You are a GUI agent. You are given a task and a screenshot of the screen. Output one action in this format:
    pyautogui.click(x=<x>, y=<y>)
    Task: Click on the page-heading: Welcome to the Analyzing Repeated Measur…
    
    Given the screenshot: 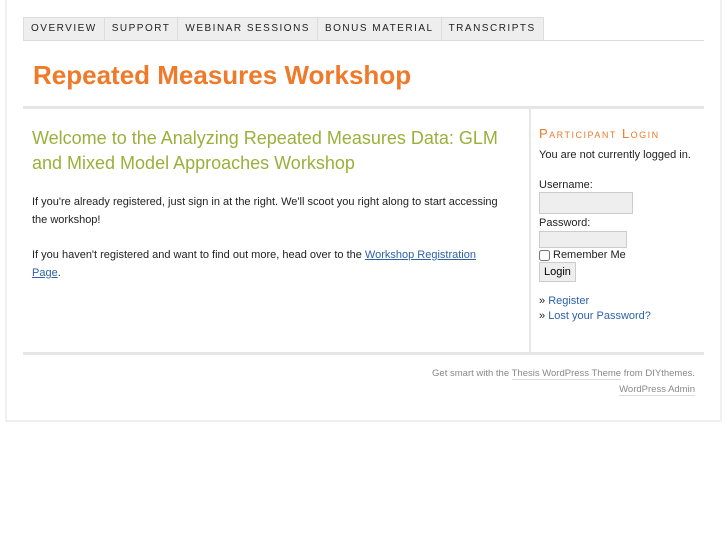 What is the action you would take?
    pyautogui.click(x=265, y=150)
    